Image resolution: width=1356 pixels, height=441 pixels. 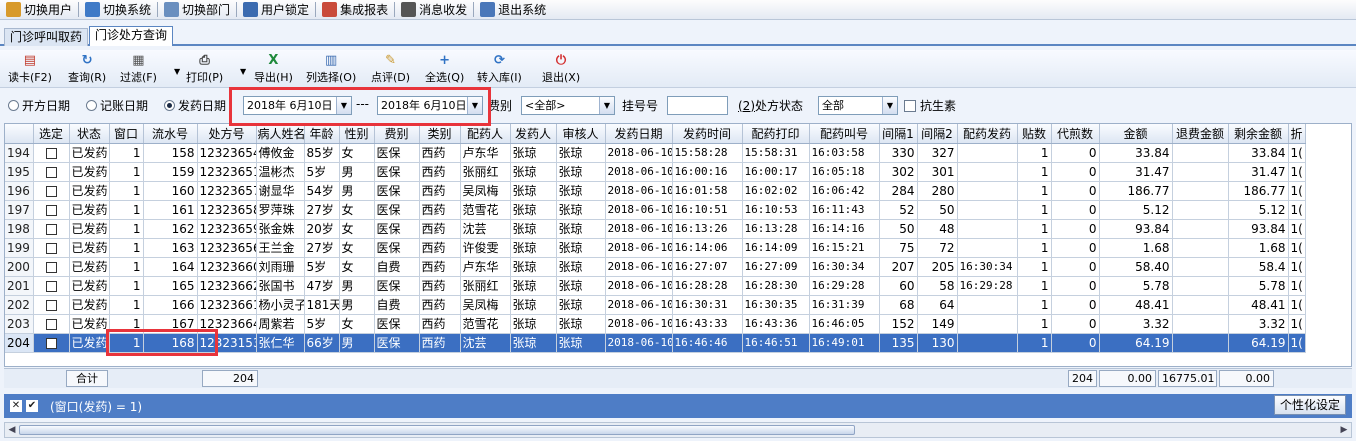 What do you see at coordinates (390, 68) in the screenshot?
I see `toolbar-button-7: ✎ 点评(D)` at bounding box center [390, 68].